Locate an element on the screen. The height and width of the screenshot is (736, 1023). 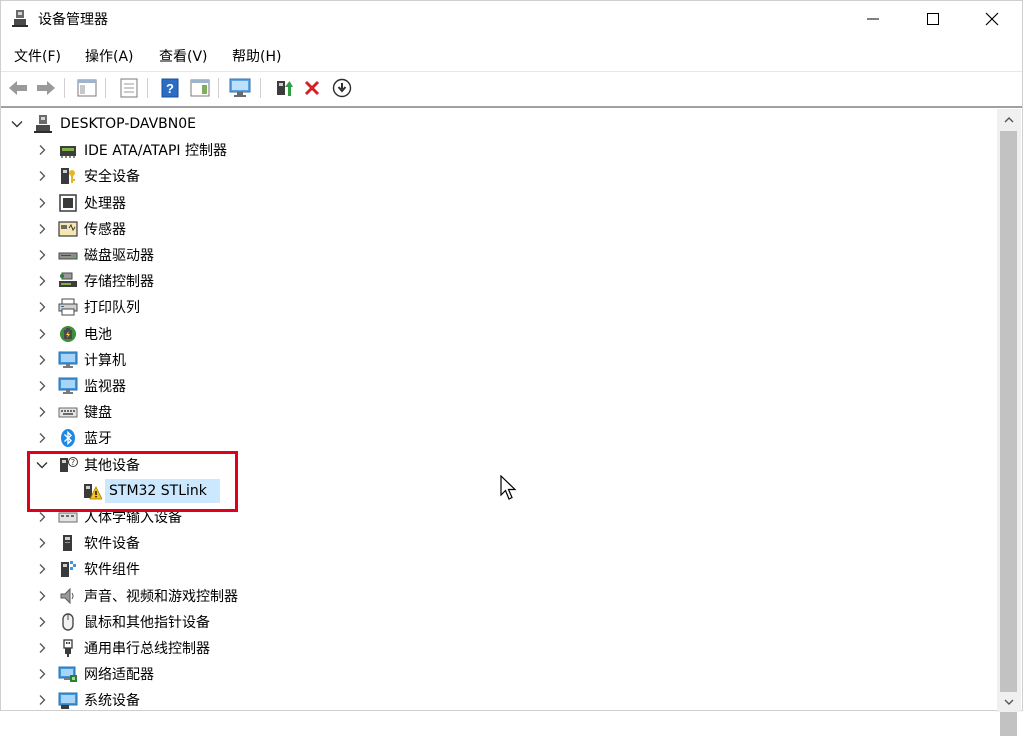
tree-category-row: 系统设备 is located at coordinates (496, 699).